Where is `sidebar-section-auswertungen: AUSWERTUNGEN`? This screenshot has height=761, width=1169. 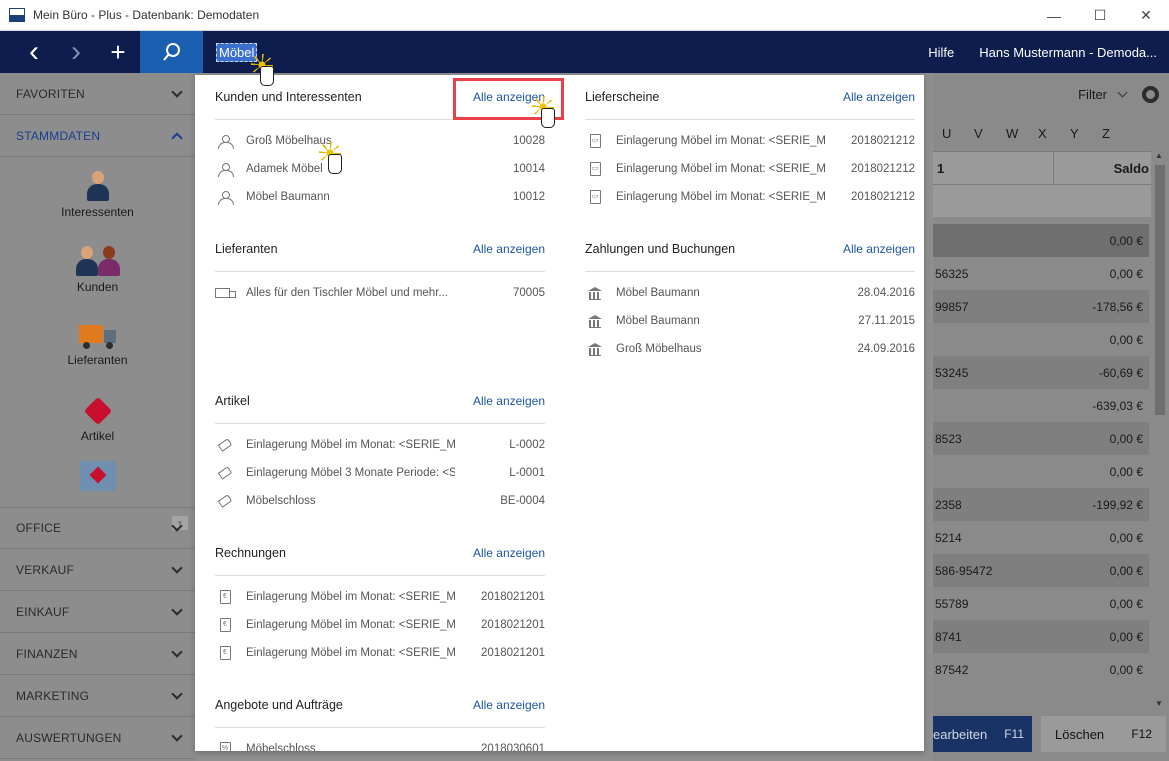
sidebar-section-auswertungen: AUSWERTUNGEN is located at coordinates (97, 738).